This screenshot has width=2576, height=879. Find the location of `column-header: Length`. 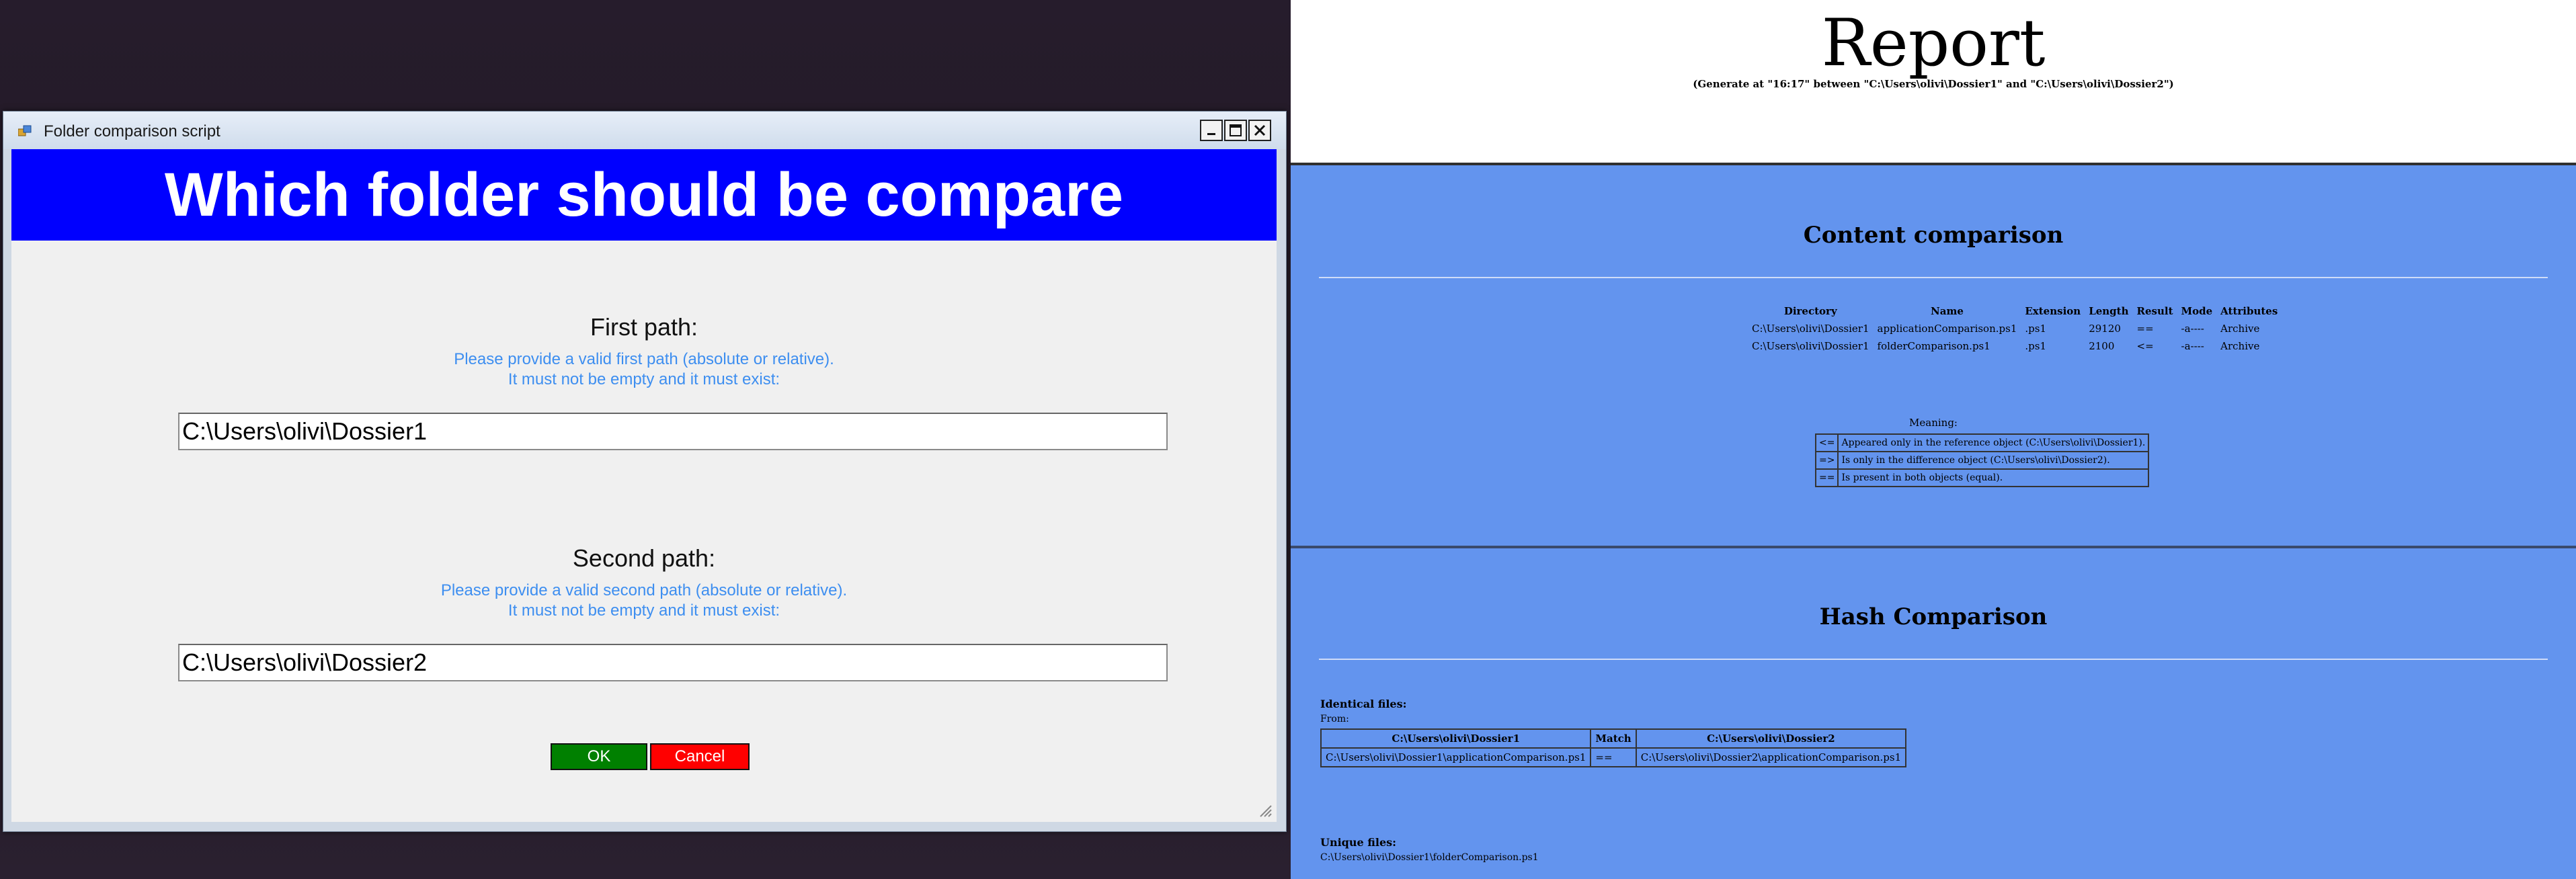

column-header: Length is located at coordinates (2109, 311).